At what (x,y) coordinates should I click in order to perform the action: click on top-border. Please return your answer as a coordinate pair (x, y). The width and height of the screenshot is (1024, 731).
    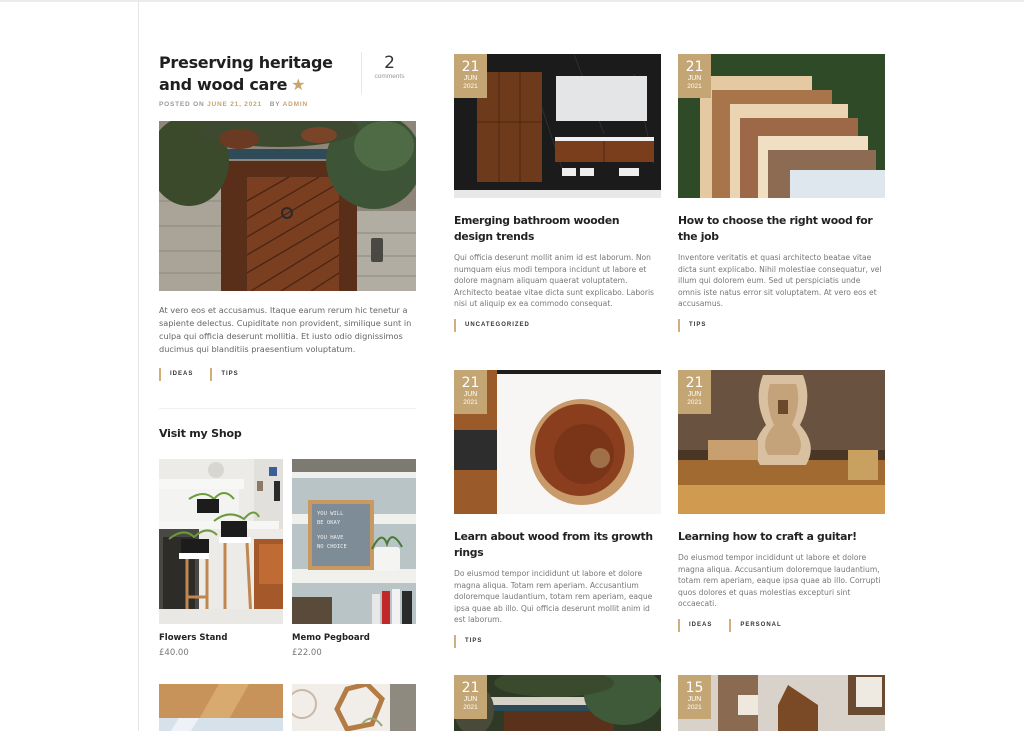
    Looking at the image, I should click on (512, 1).